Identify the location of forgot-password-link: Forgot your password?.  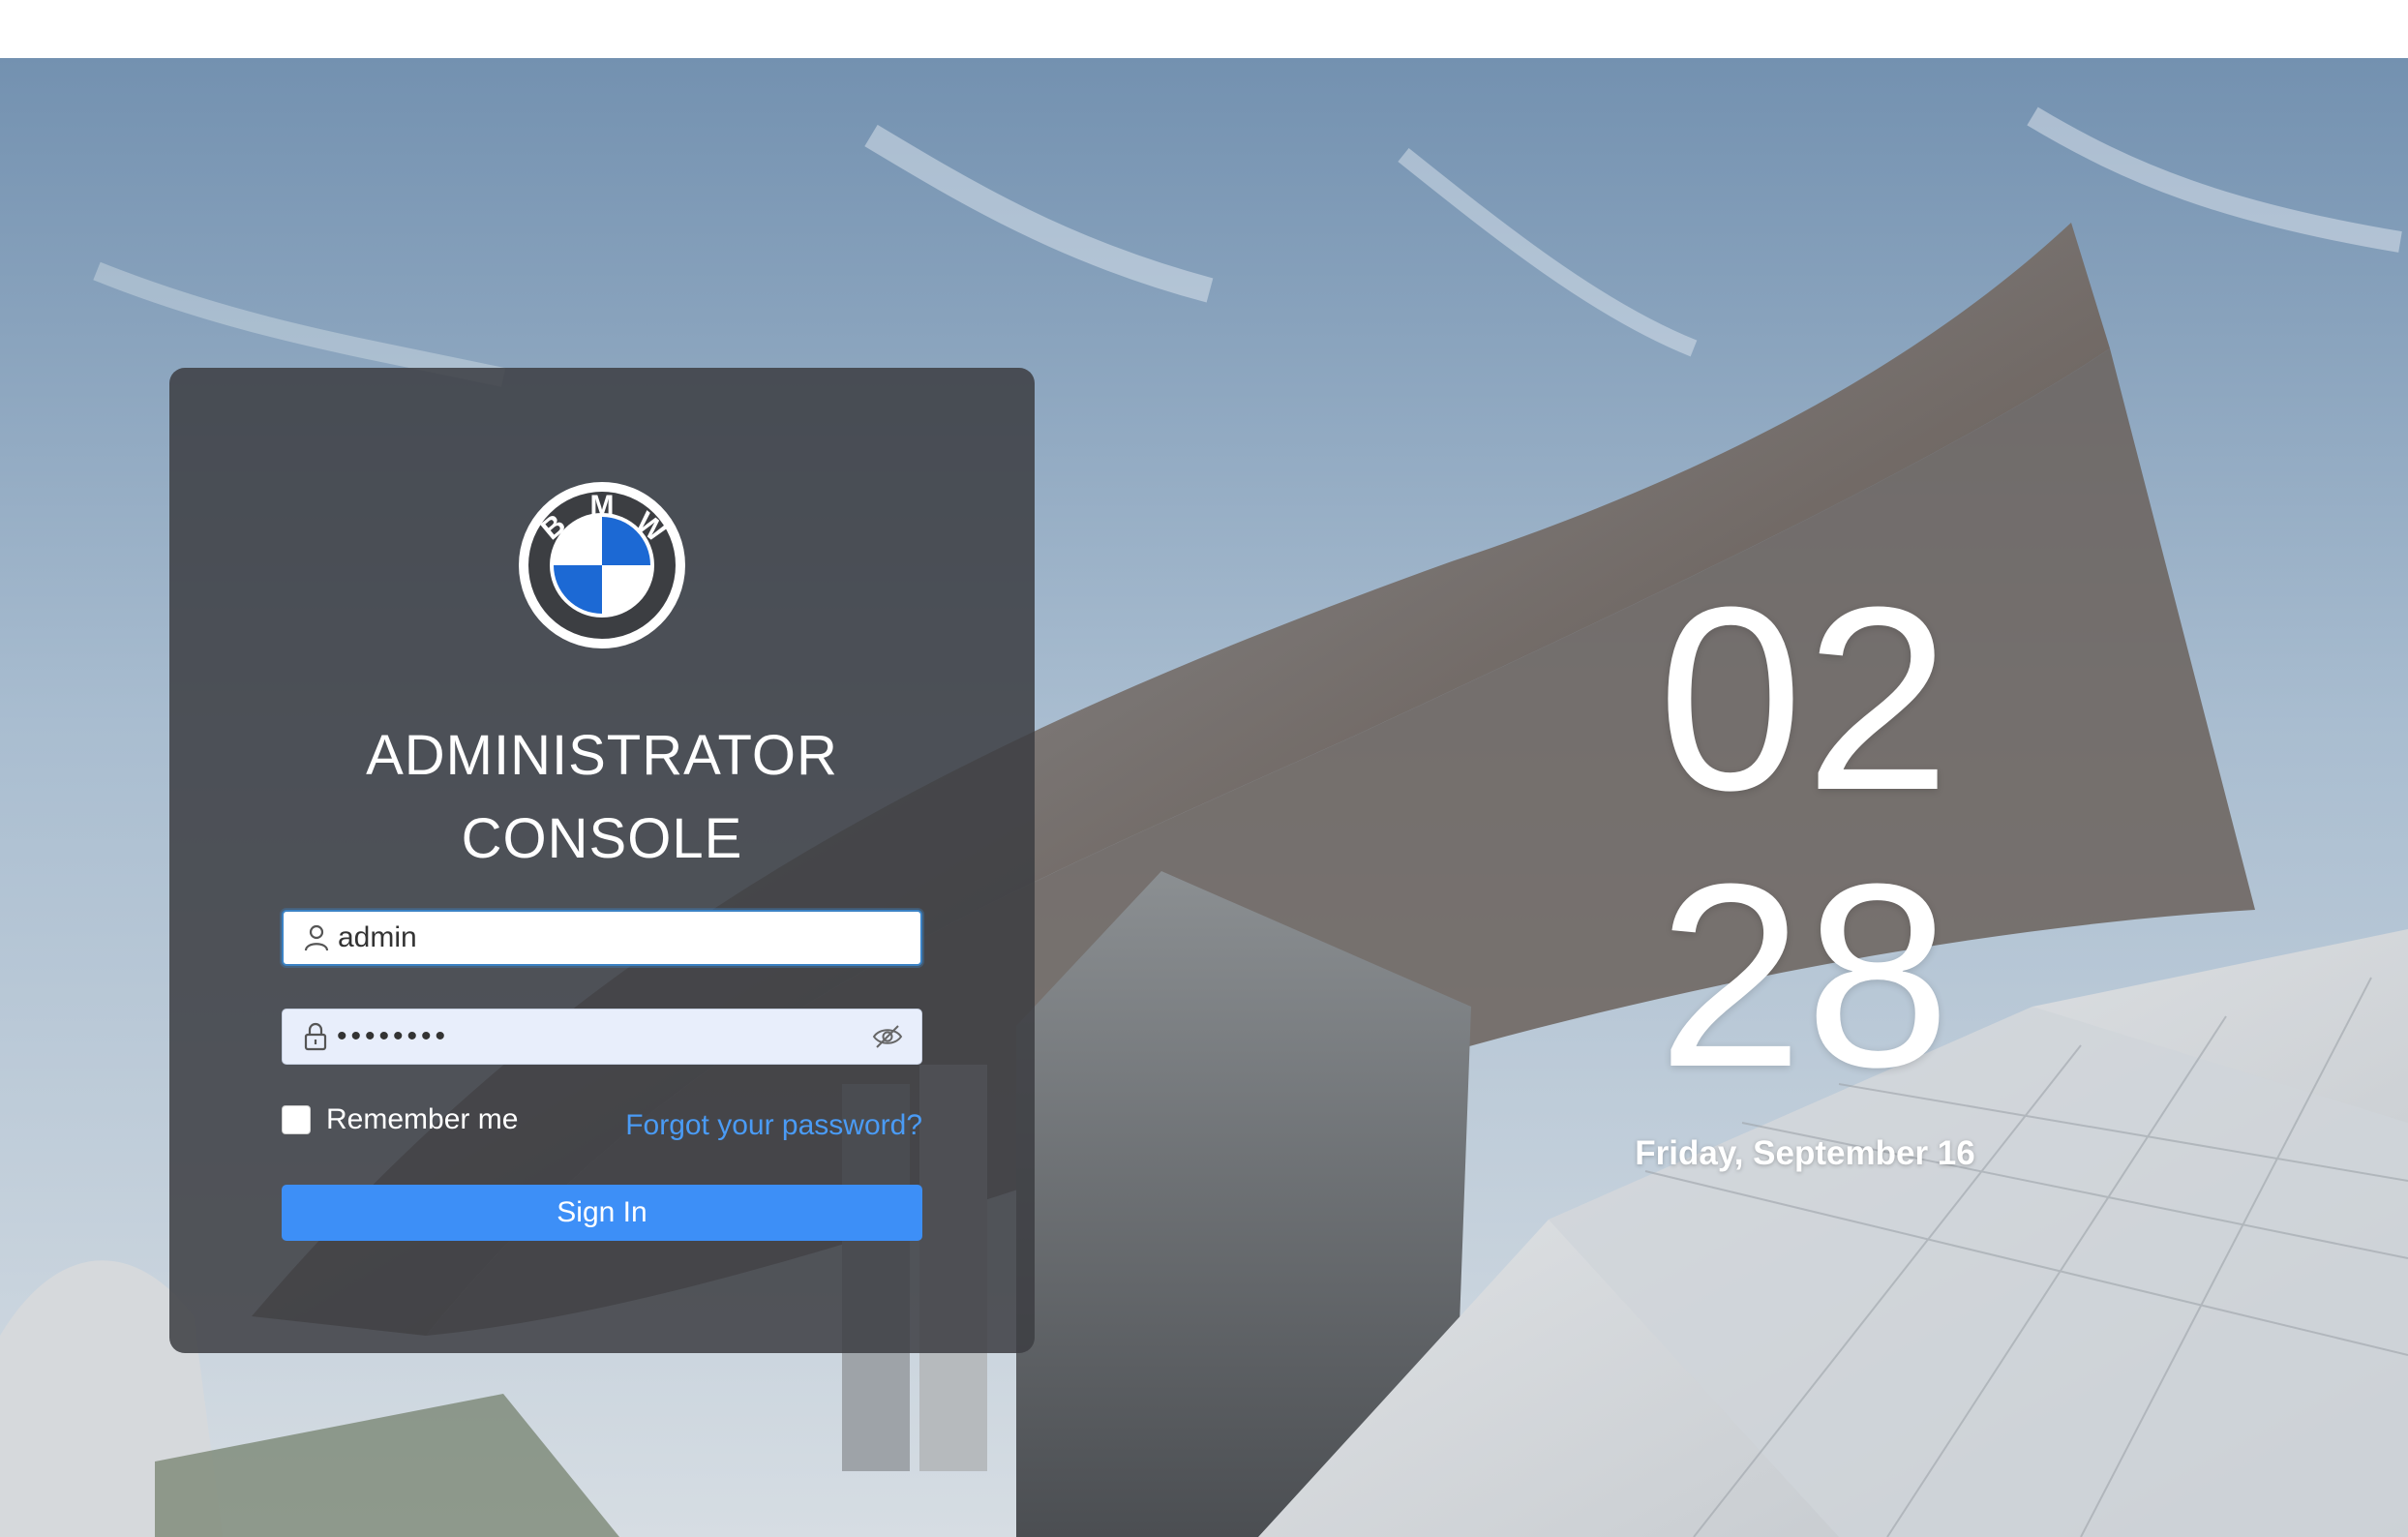
(773, 1126).